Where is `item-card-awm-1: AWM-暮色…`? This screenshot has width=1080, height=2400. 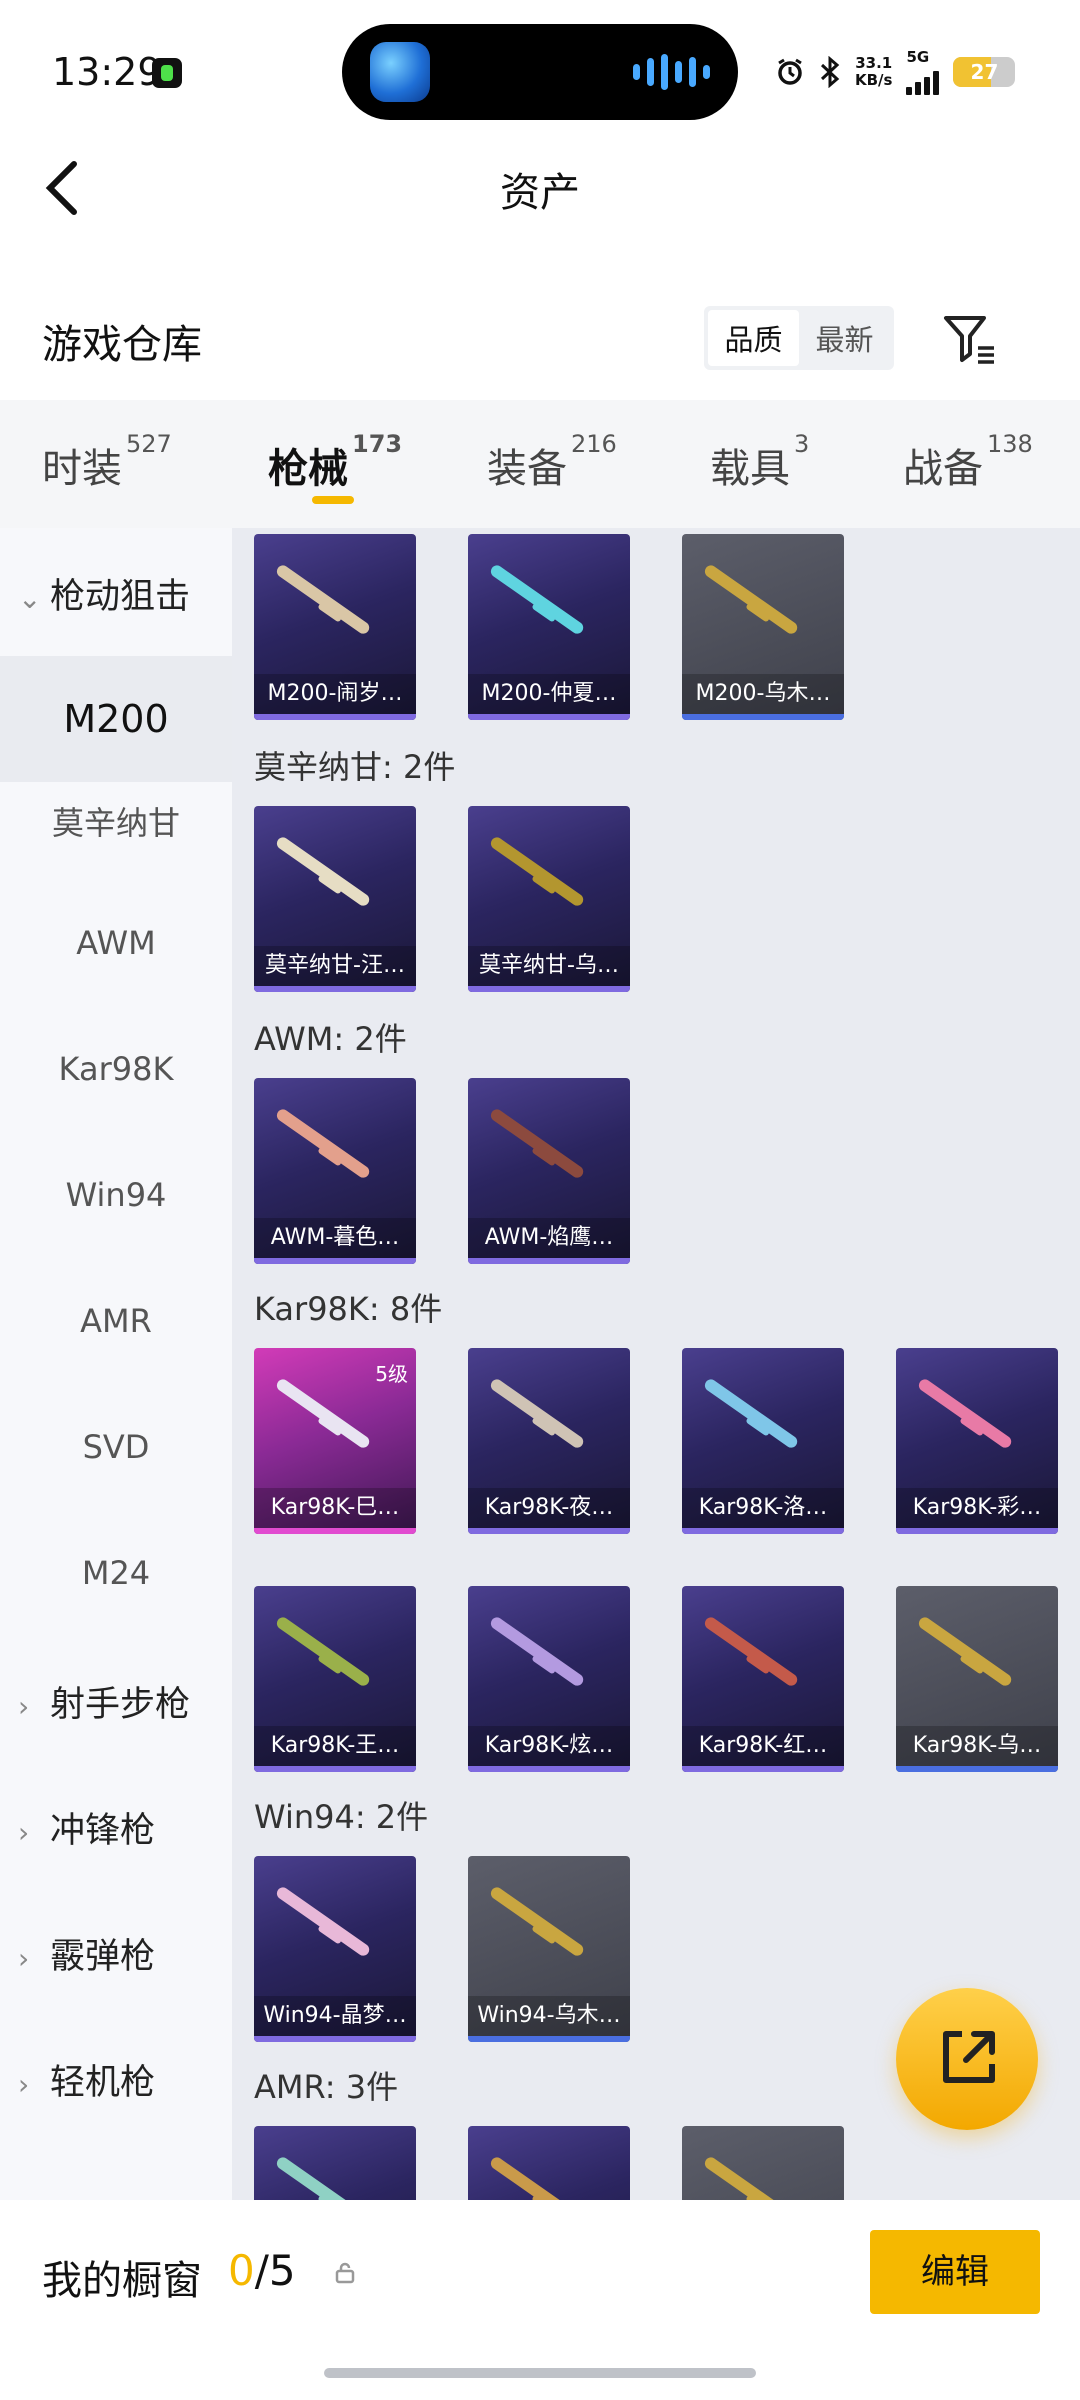
item-card-awm-1: AWM-暮色… is located at coordinates (335, 1171).